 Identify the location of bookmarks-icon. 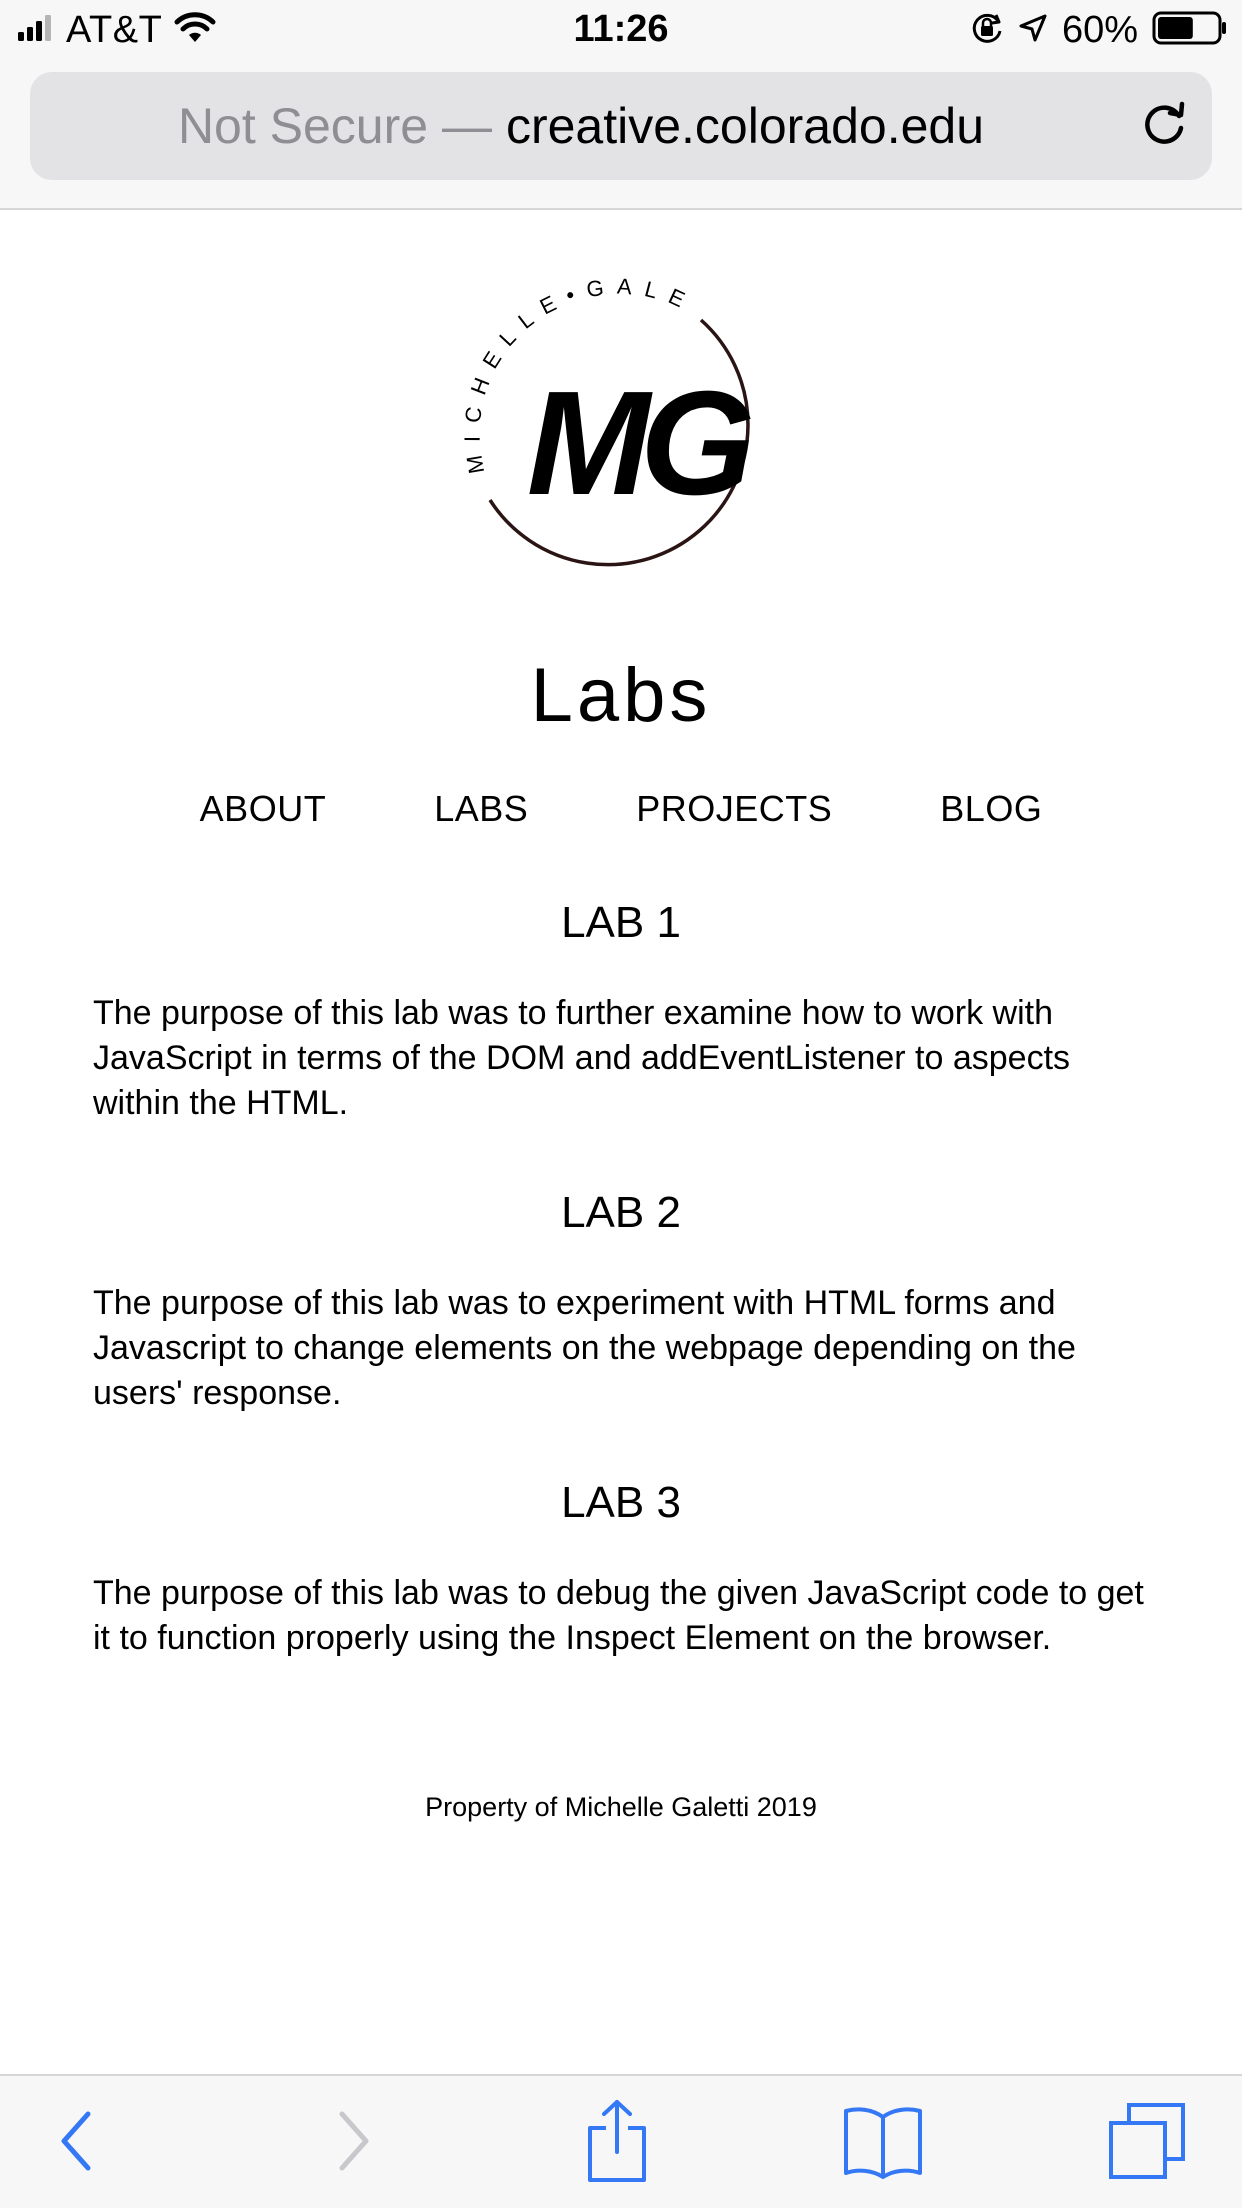
(883, 2143).